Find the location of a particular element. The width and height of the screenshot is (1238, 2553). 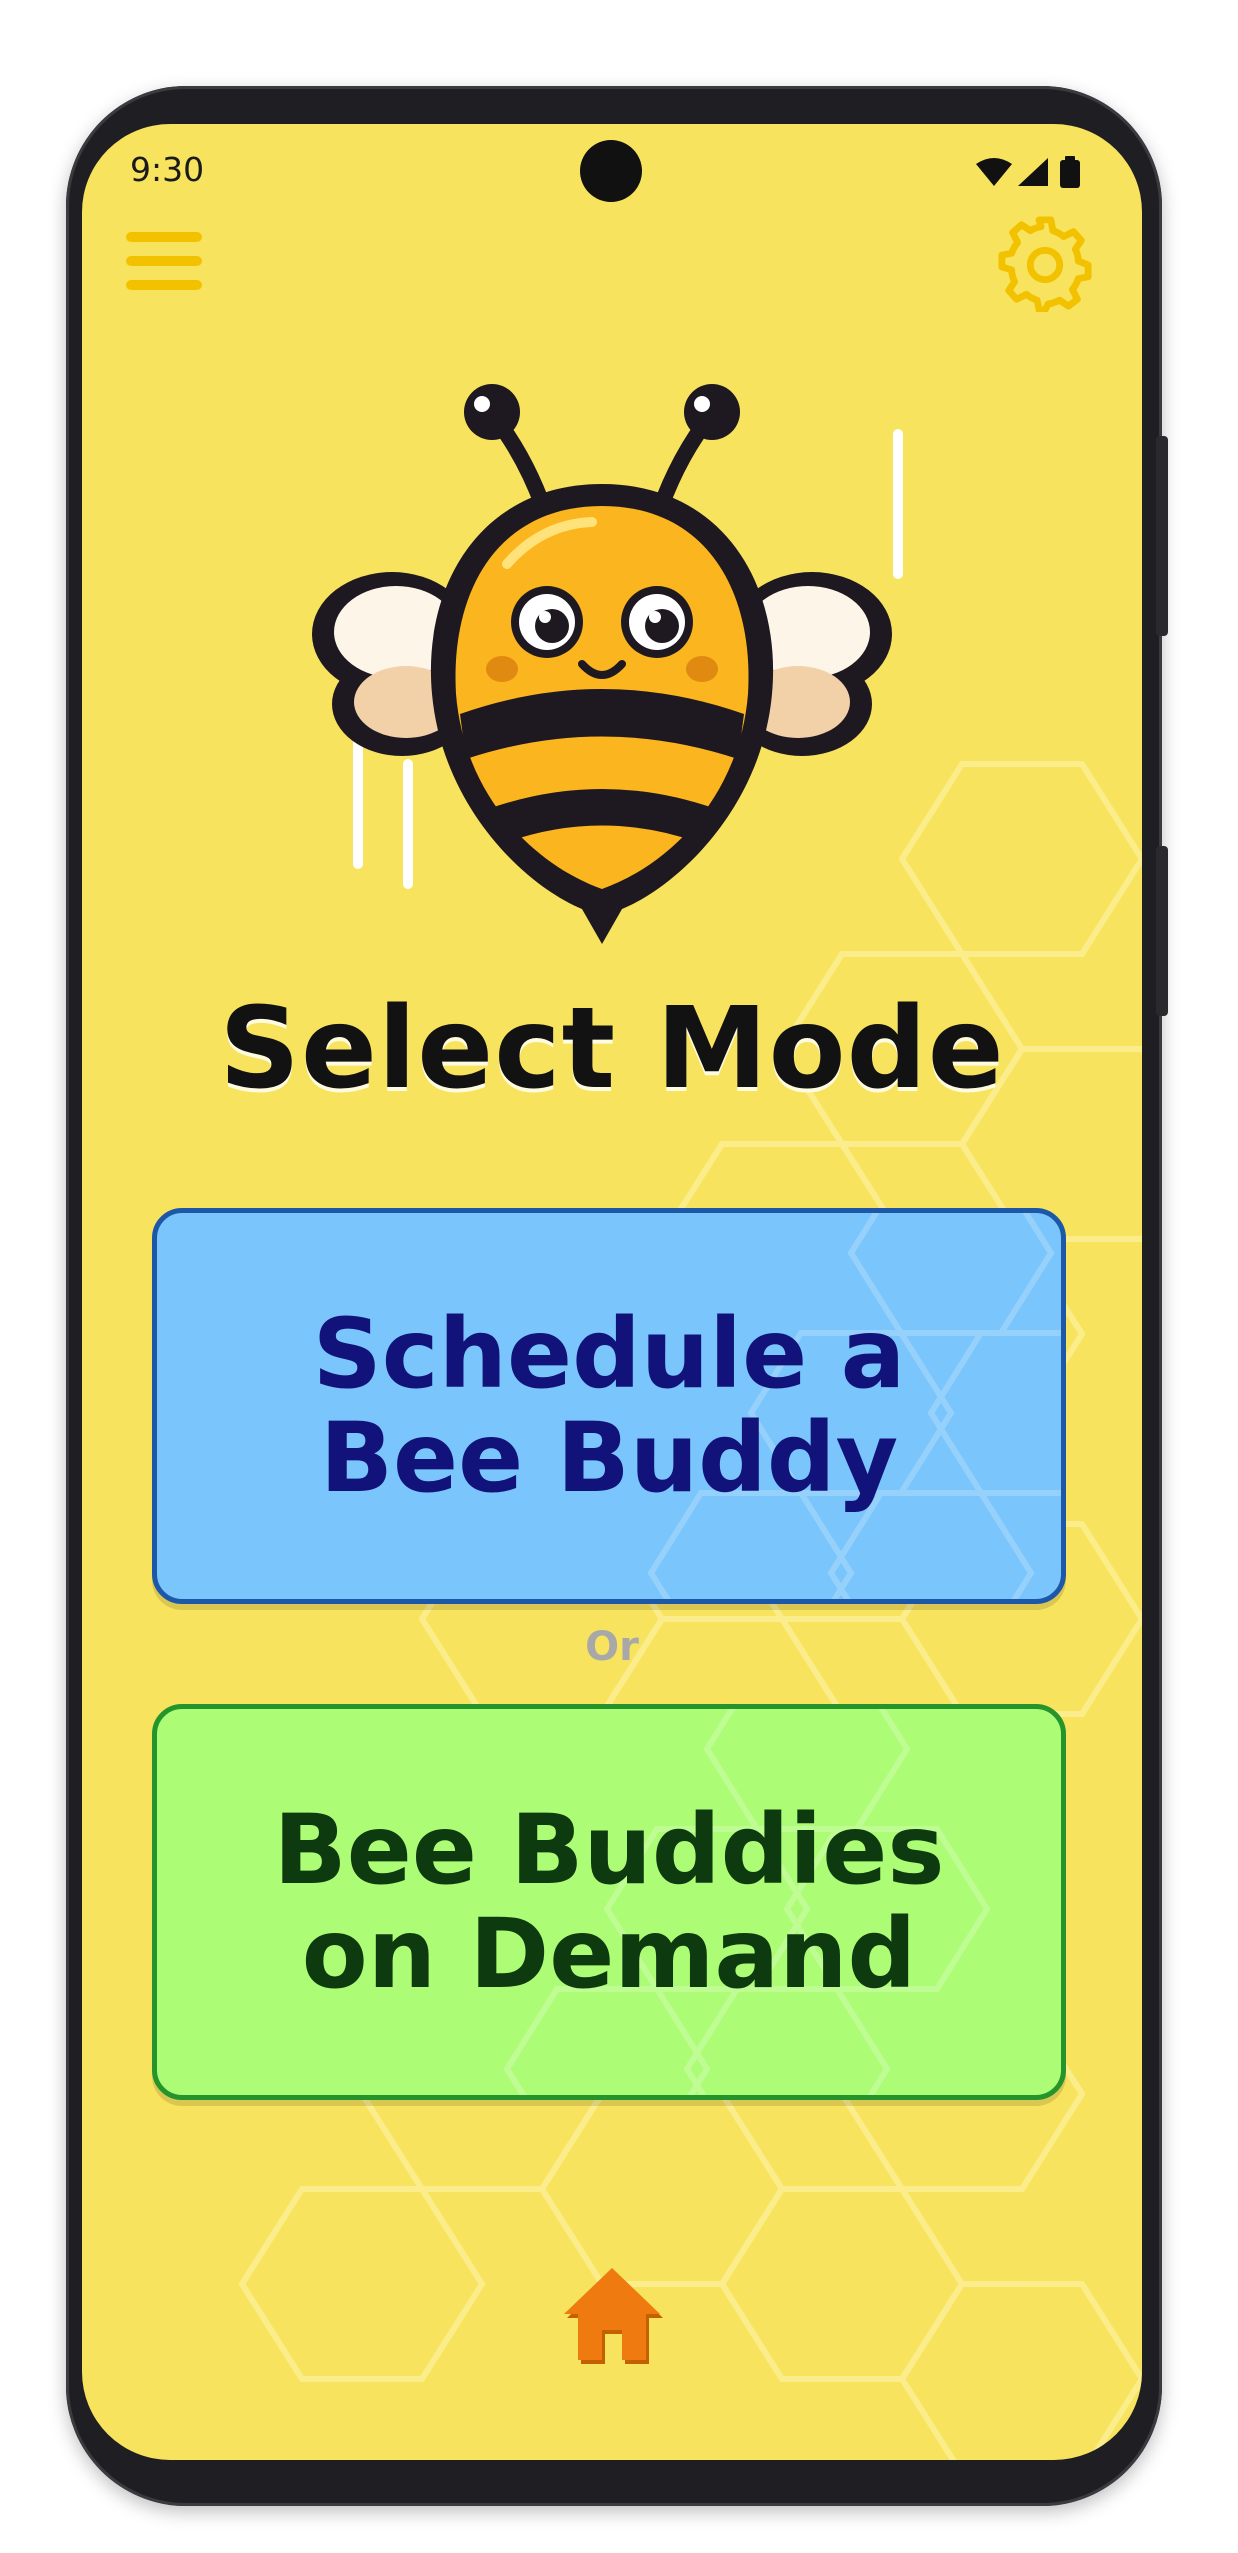

settings-button is located at coordinates (1045, 264).